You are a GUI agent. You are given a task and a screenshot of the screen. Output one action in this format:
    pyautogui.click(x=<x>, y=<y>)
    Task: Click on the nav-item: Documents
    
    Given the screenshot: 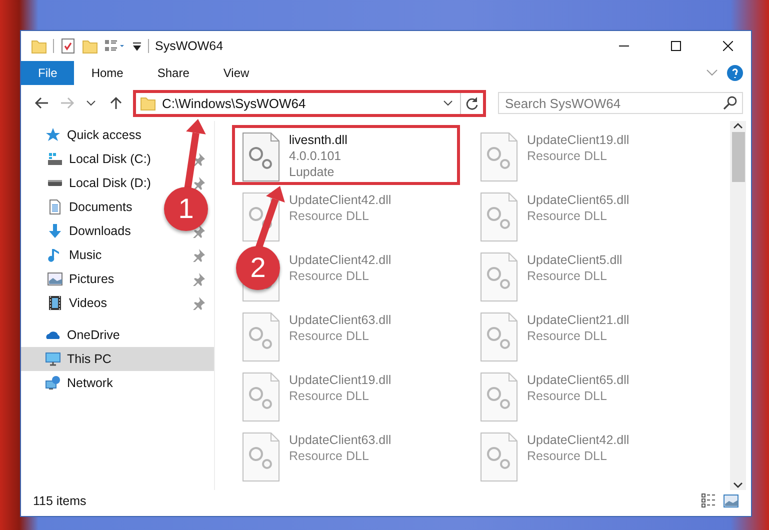 What is the action you would take?
    pyautogui.click(x=100, y=207)
    